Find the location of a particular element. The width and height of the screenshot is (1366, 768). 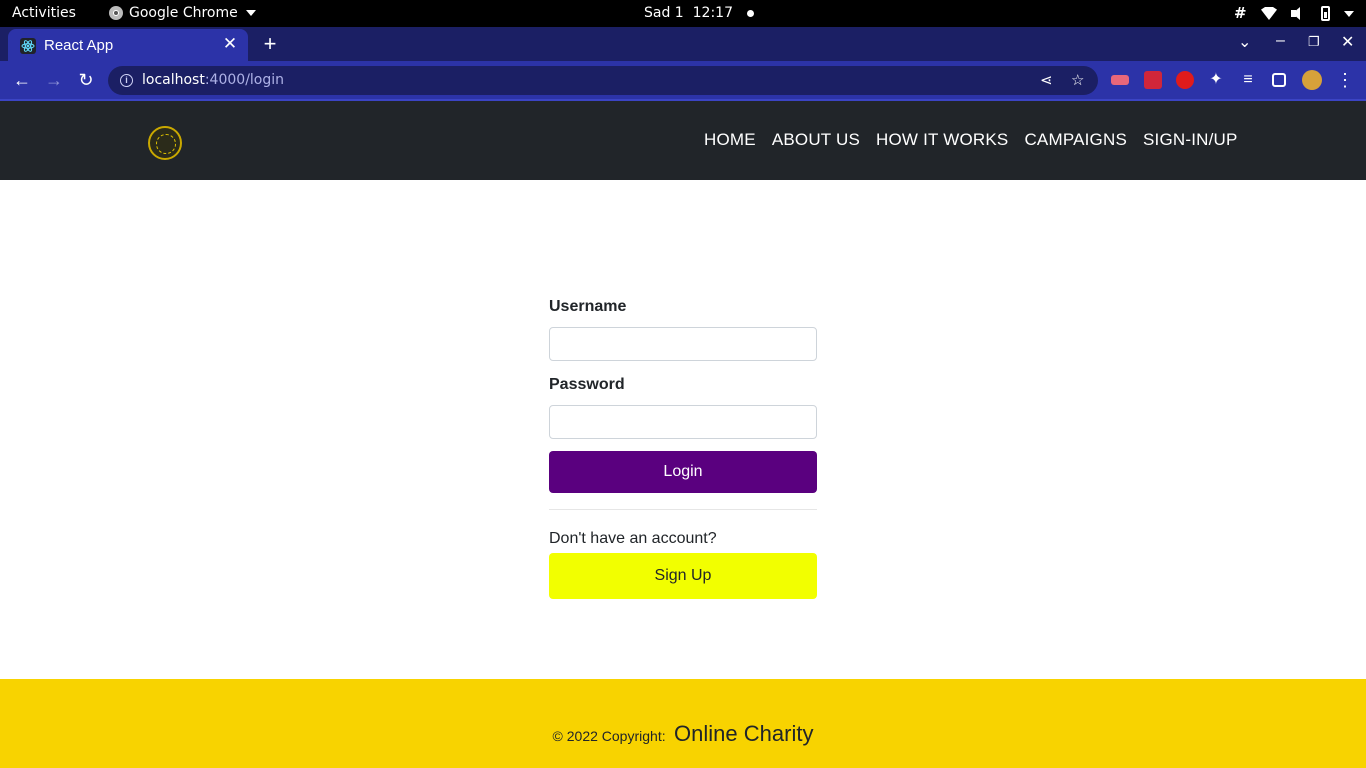

tab-react-app: React App ✕ is located at coordinates (128, 45).